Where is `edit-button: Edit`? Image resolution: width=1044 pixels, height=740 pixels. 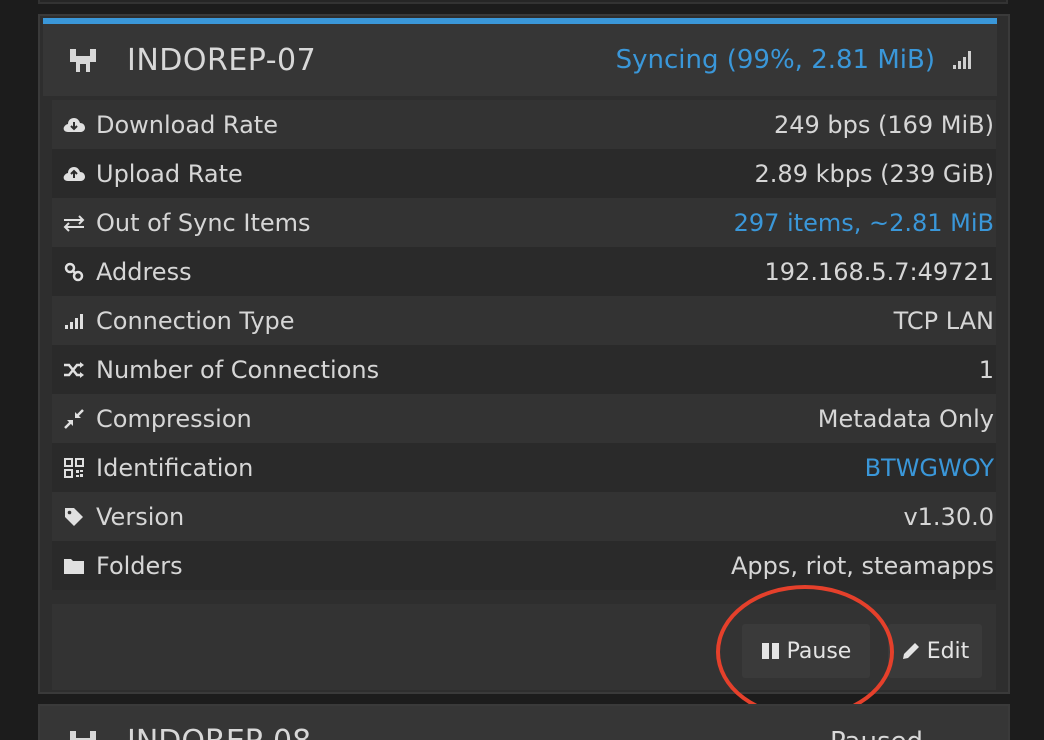
edit-button: Edit is located at coordinates (935, 651).